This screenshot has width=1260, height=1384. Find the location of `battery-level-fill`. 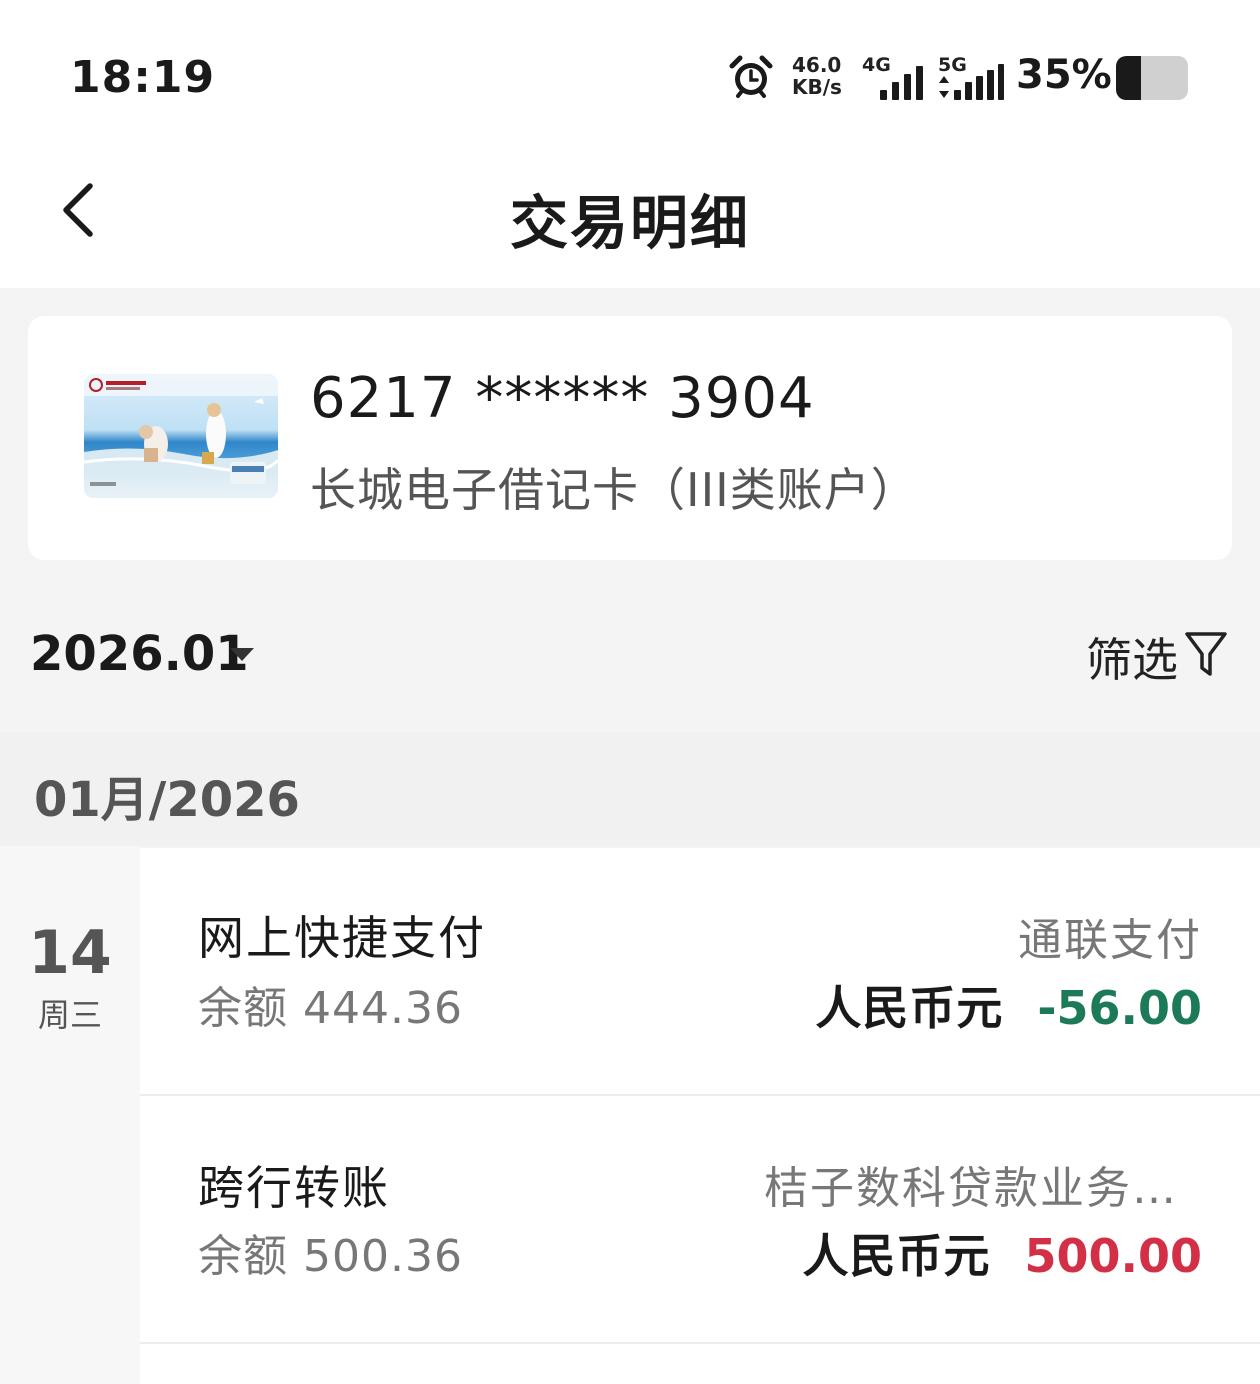

battery-level-fill is located at coordinates (1129, 78).